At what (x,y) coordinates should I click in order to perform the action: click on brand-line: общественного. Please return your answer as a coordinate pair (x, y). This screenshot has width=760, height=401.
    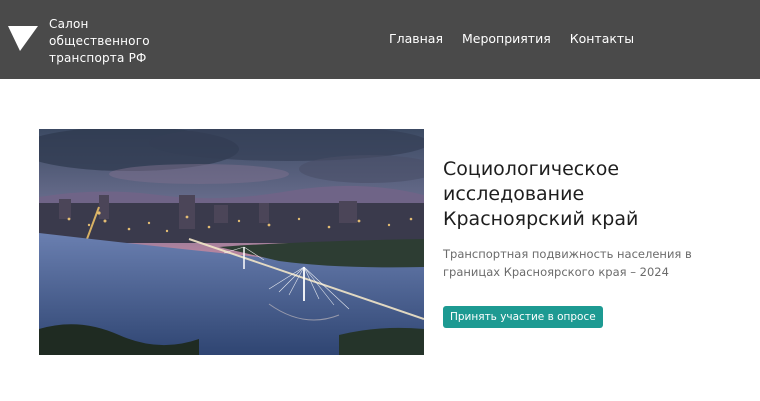
    Looking at the image, I should click on (99, 41).